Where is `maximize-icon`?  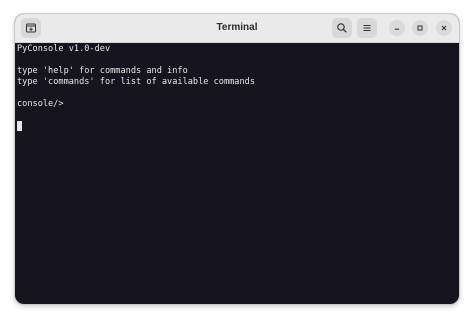
maximize-icon is located at coordinates (420, 28).